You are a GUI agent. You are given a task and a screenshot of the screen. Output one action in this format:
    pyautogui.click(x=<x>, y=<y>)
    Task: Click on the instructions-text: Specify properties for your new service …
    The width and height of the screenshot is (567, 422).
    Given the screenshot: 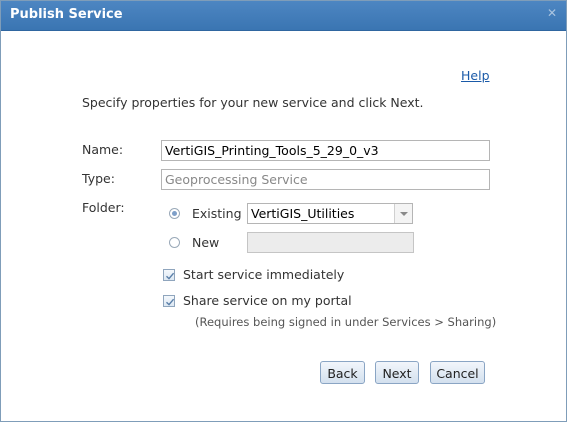 What is the action you would take?
    pyautogui.click(x=253, y=102)
    